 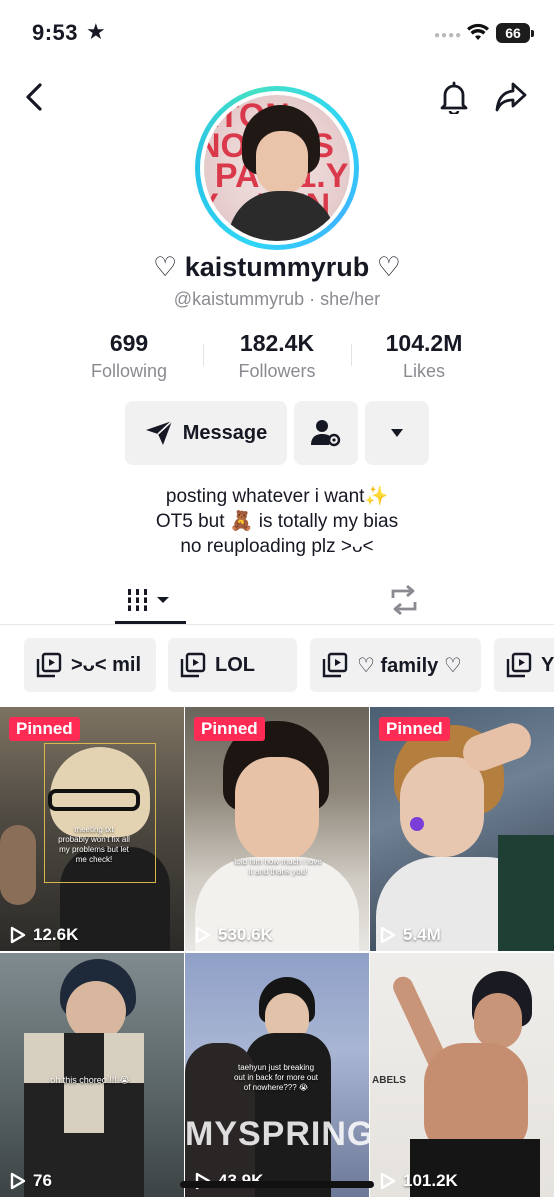 What do you see at coordinates (277, 267) in the screenshot?
I see `display-name: ♡ kaistummyrub ♡` at bounding box center [277, 267].